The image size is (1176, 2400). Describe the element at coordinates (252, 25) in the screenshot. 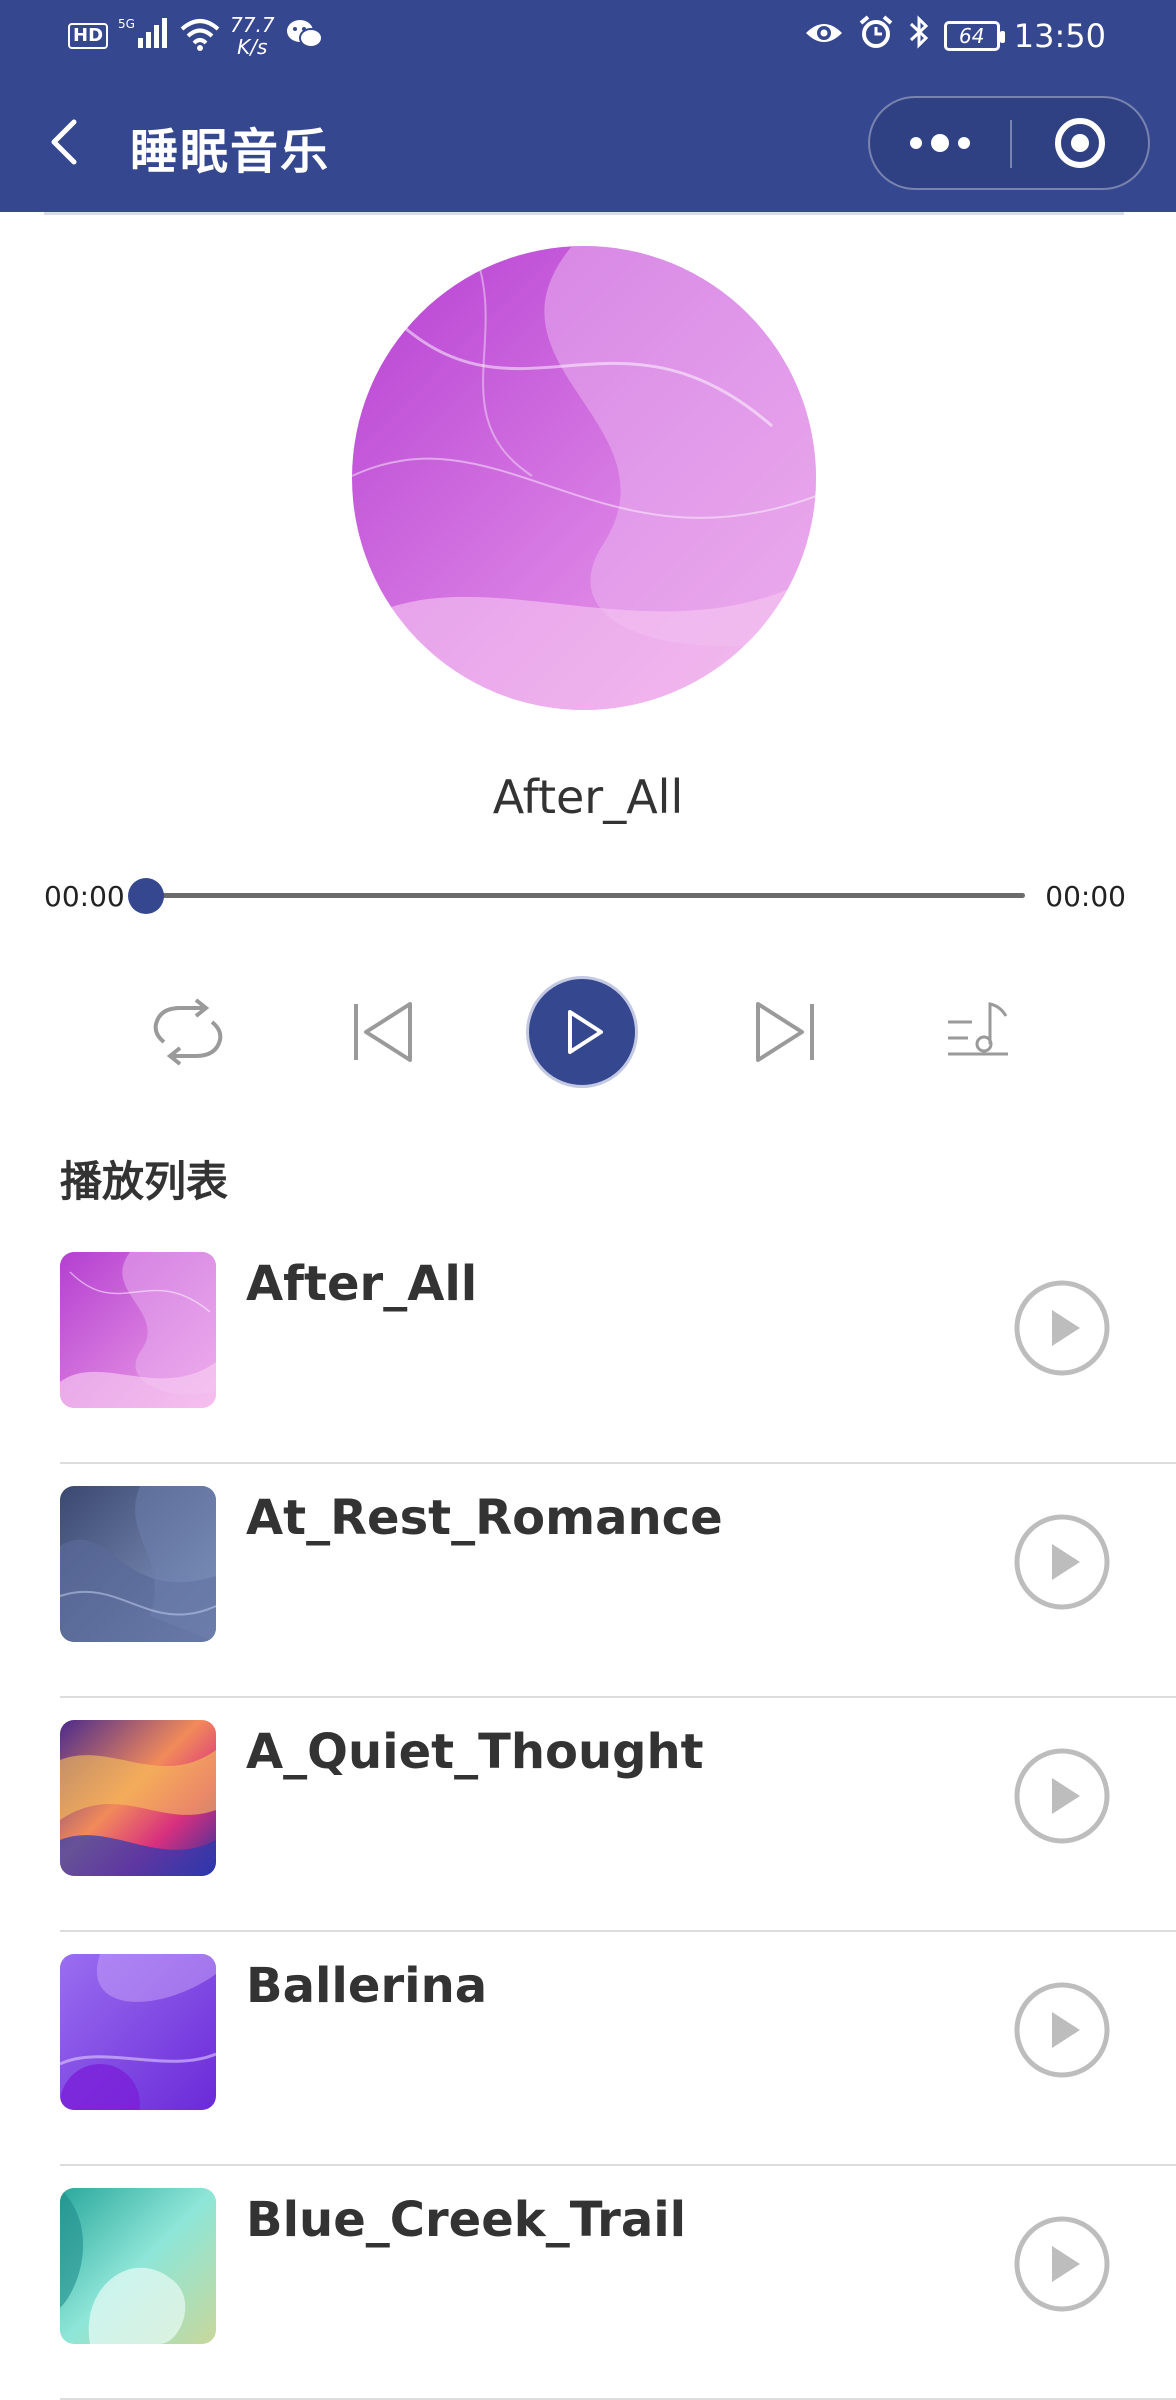

I see `net-speed-value: 77.7` at that location.